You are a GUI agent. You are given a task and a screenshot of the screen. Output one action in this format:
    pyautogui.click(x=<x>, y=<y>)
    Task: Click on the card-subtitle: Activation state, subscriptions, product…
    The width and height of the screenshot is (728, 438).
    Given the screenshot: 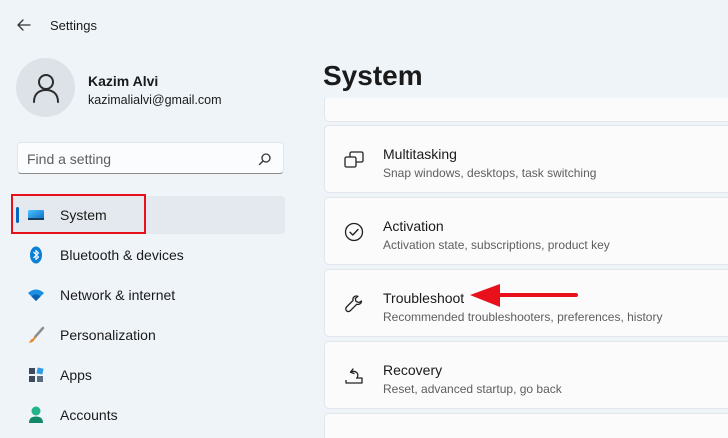 What is the action you would take?
    pyautogui.click(x=496, y=245)
    